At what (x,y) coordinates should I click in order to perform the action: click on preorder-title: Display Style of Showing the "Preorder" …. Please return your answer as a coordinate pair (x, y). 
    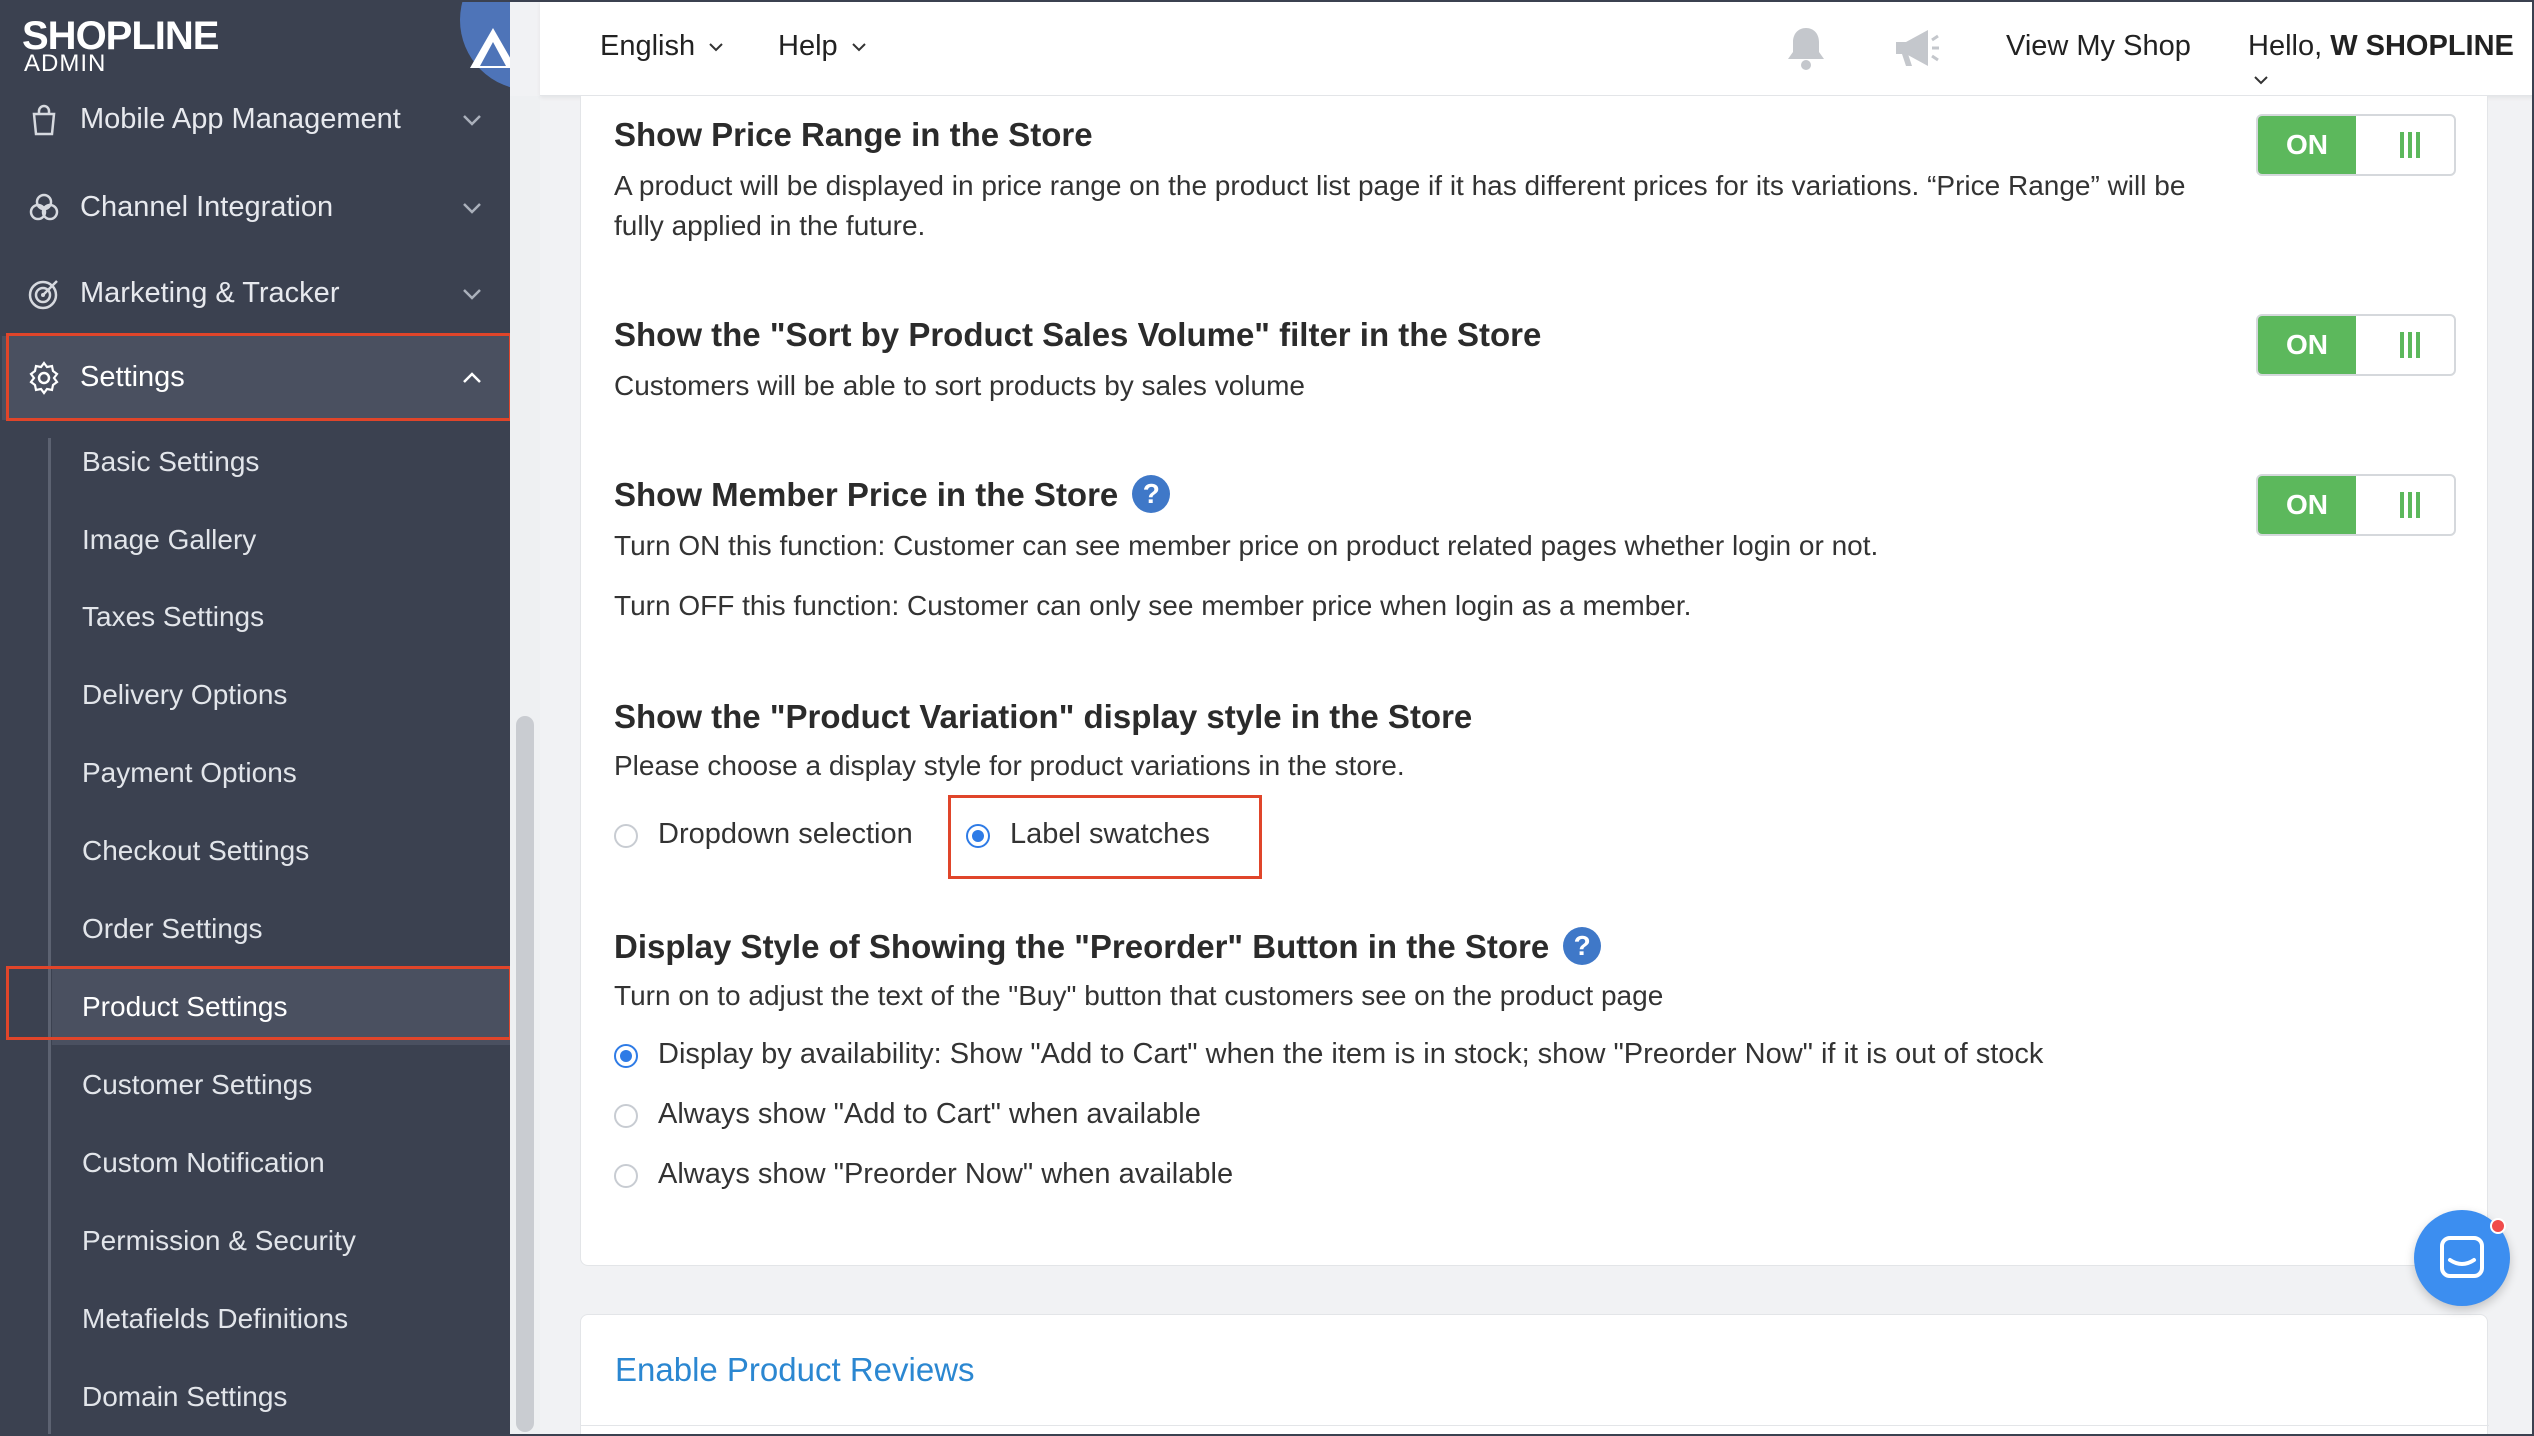
    Looking at the image, I should click on (1108, 947).